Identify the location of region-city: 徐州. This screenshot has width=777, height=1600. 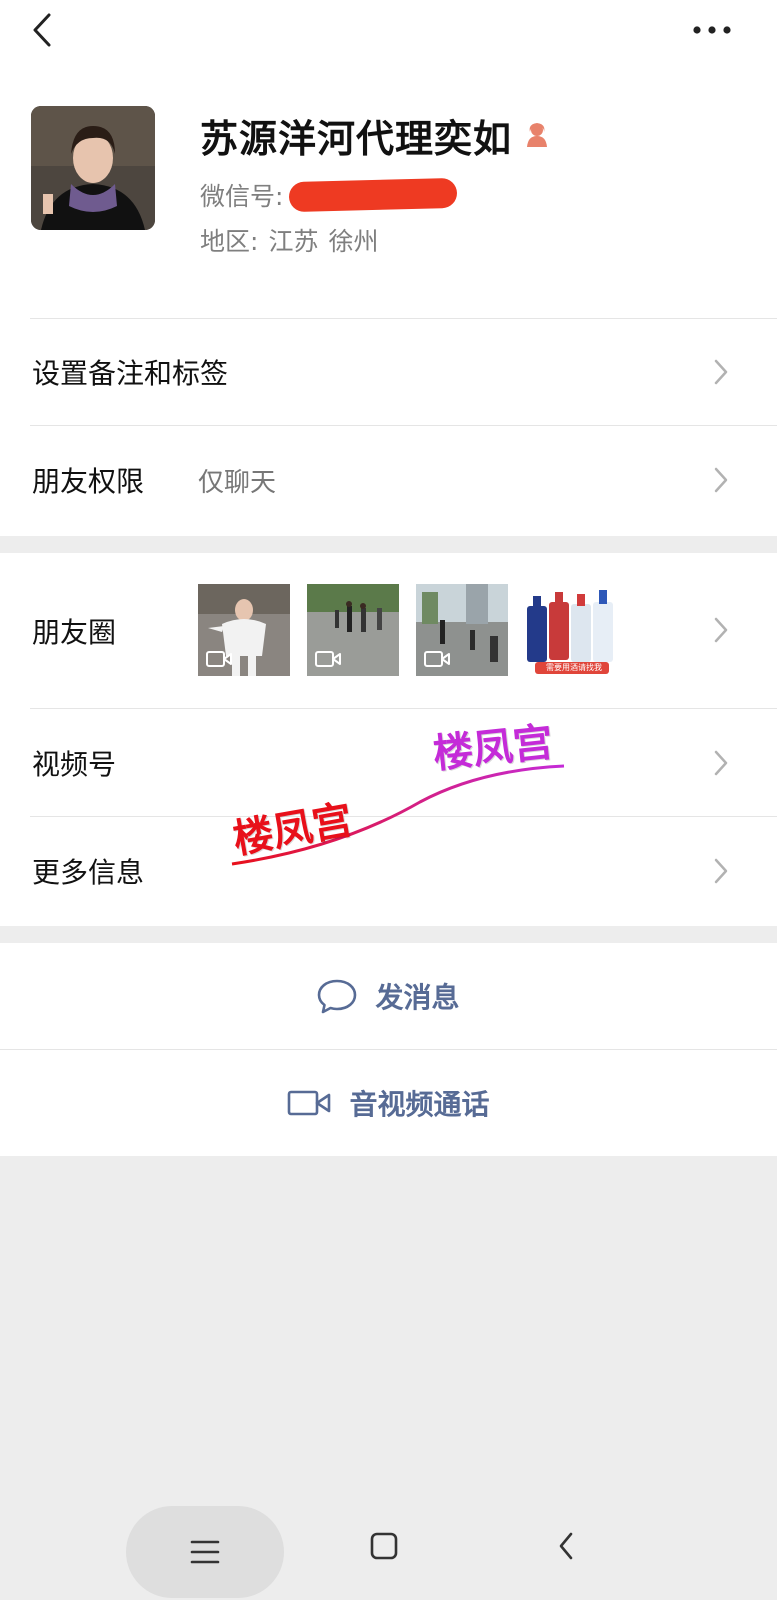
(353, 241).